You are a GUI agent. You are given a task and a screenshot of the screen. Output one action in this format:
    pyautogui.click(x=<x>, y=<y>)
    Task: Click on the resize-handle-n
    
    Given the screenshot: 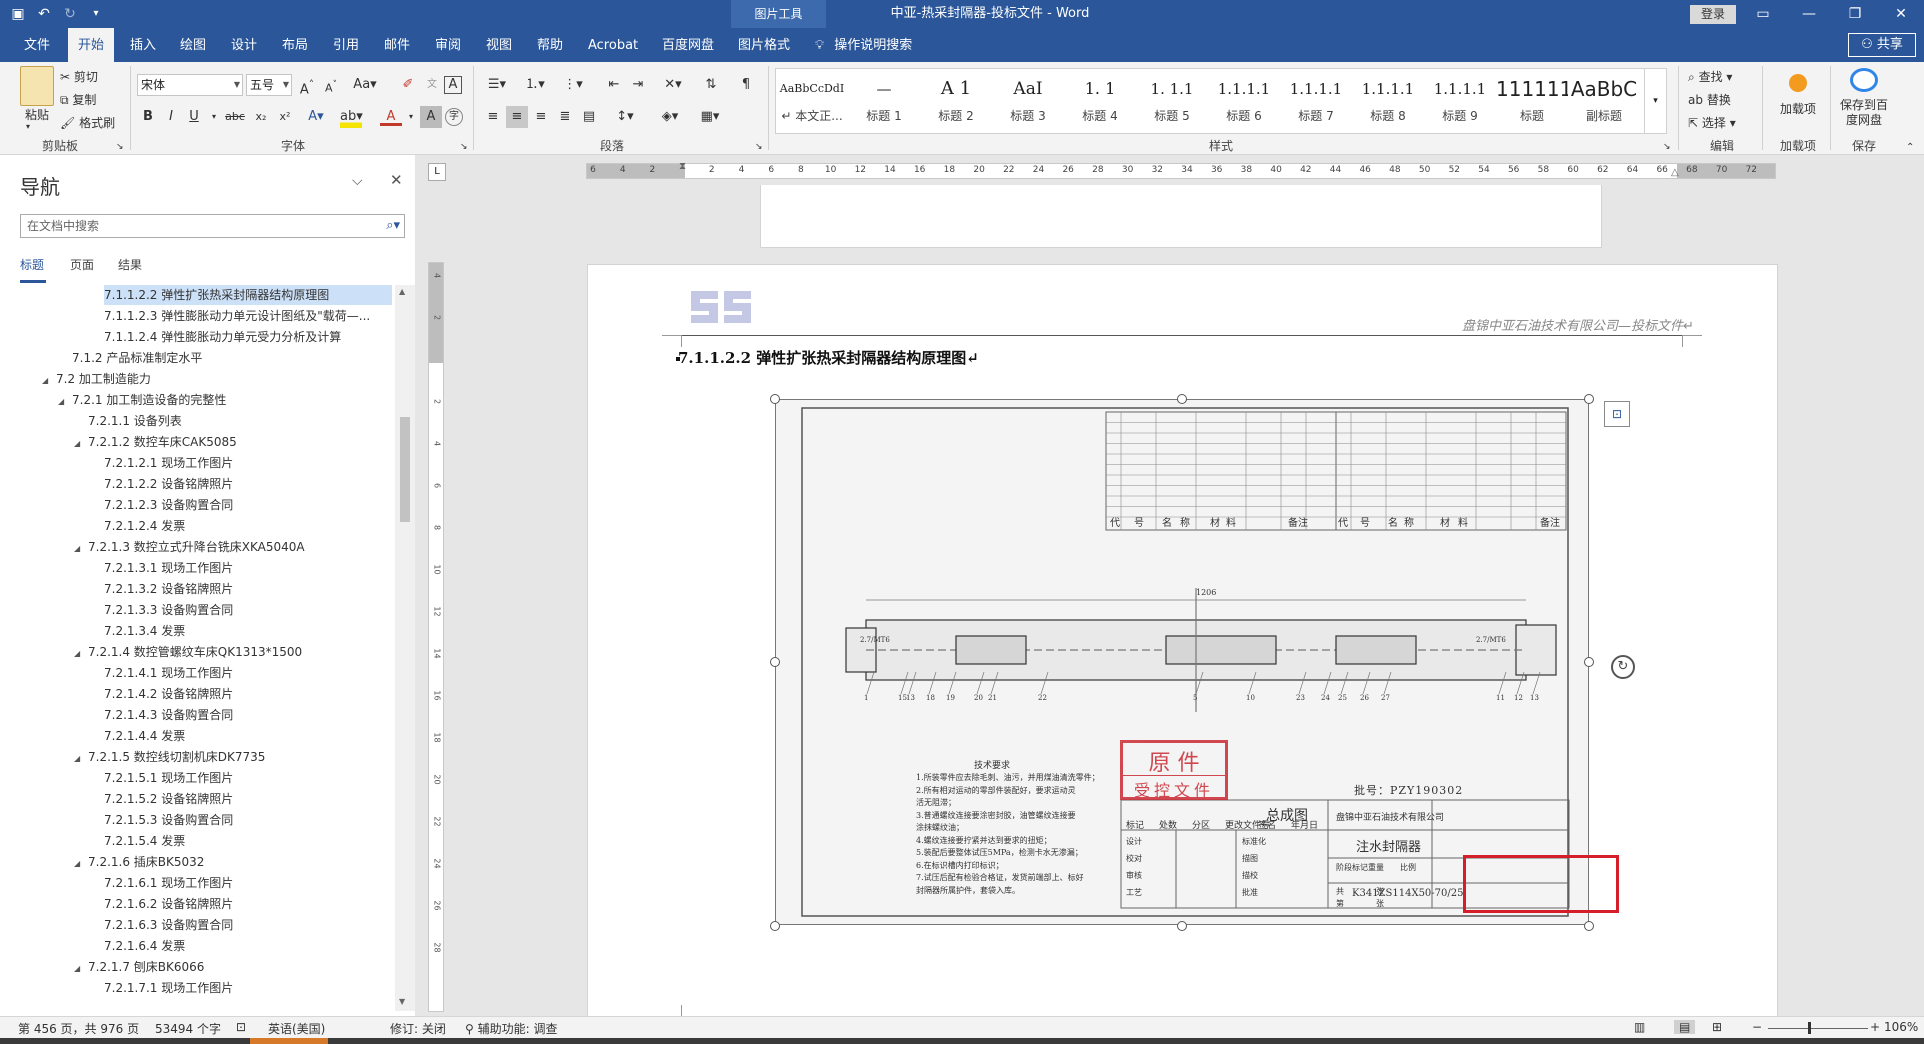 What is the action you would take?
    pyautogui.click(x=1182, y=399)
    